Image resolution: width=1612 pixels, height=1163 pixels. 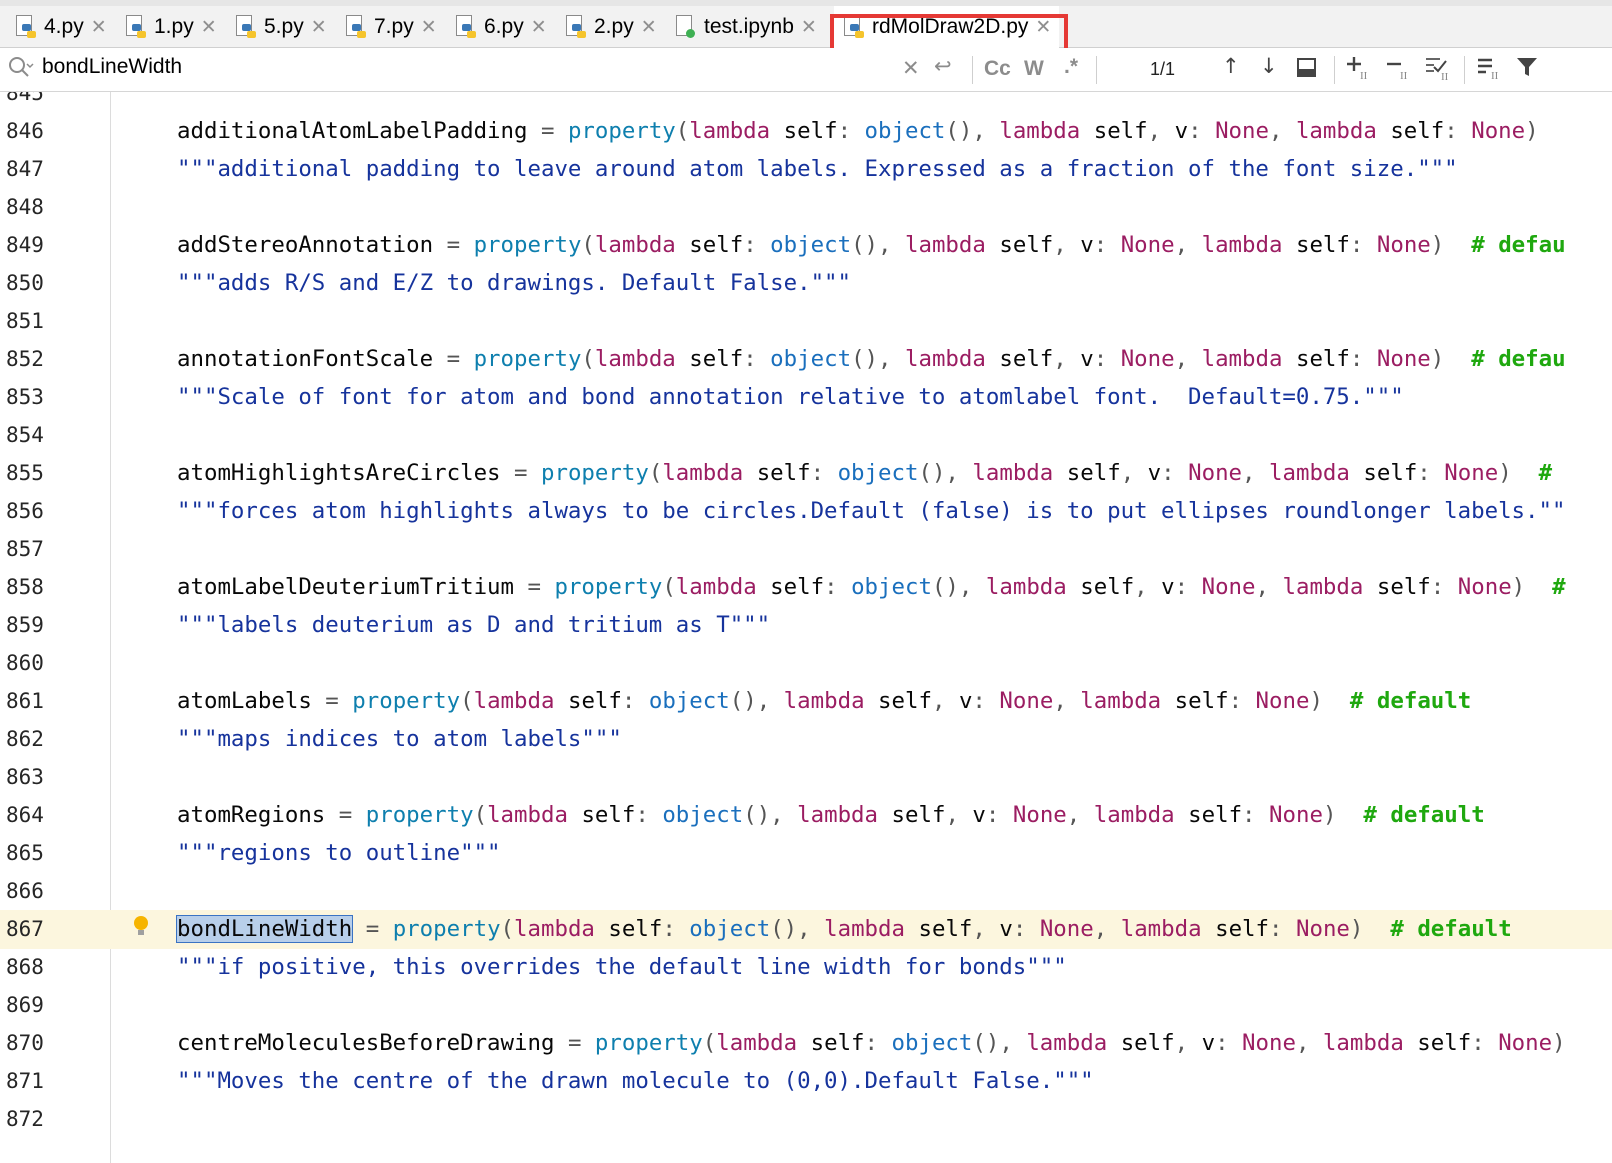 I want to click on code-line-partial: 845, so click(x=806, y=102).